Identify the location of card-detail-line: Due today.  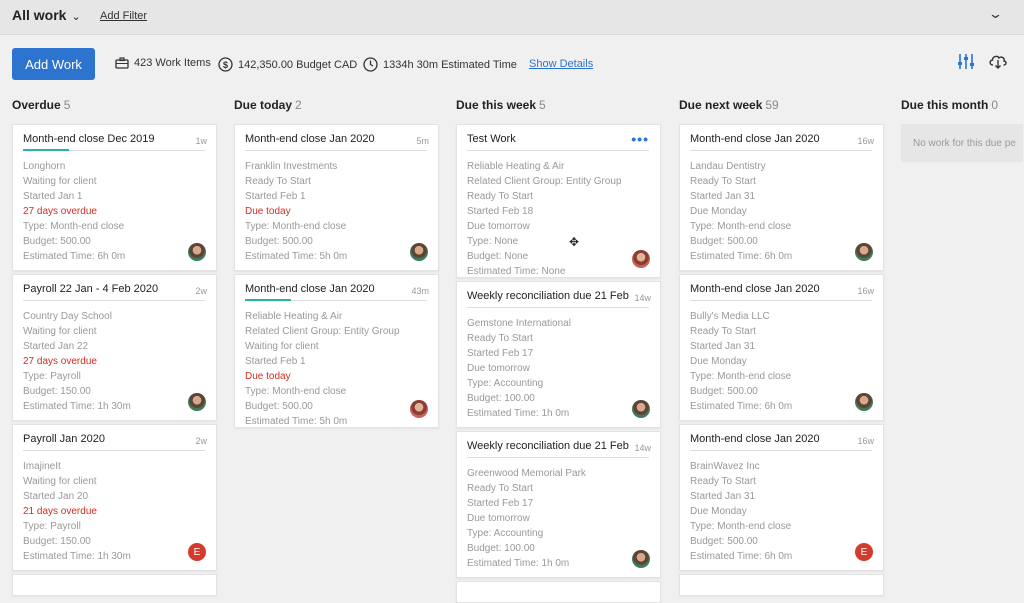
(268, 211).